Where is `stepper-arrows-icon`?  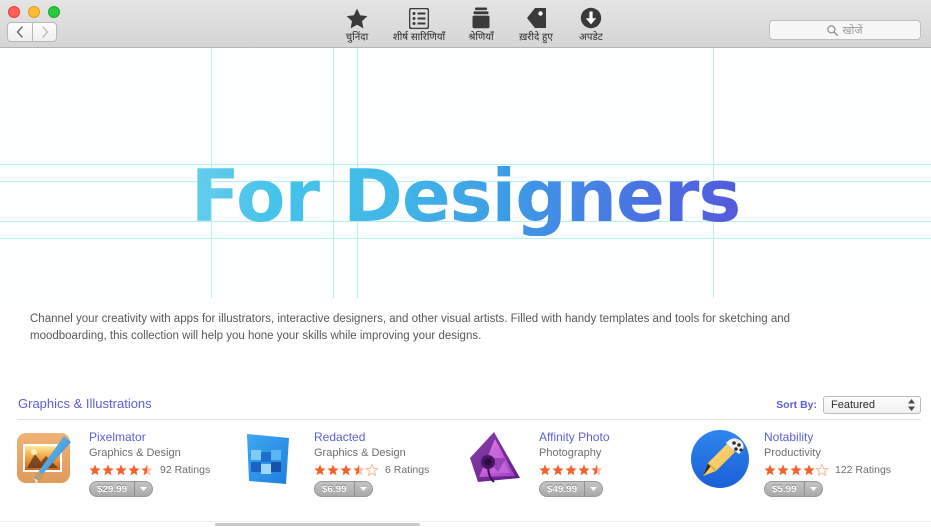 stepper-arrows-icon is located at coordinates (911, 405).